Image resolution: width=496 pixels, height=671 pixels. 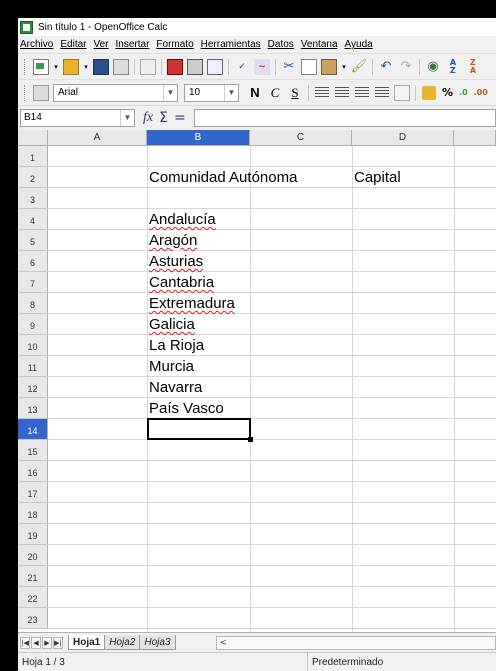 I want to click on undo-icon: ↶, so click(x=386, y=67).